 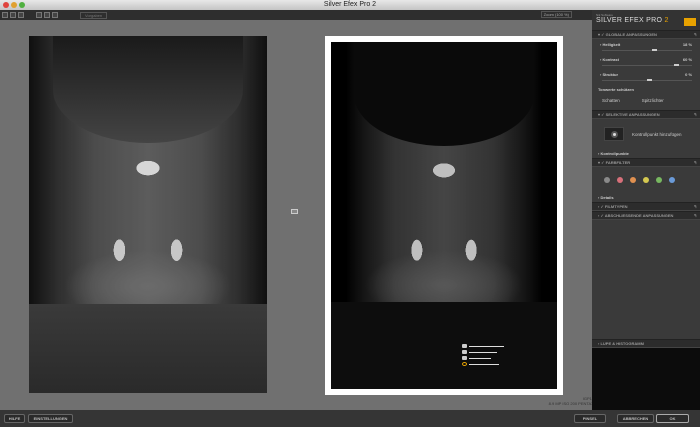 What do you see at coordinates (47, 15) in the screenshot?
I see `layout-vertical-icon` at bounding box center [47, 15].